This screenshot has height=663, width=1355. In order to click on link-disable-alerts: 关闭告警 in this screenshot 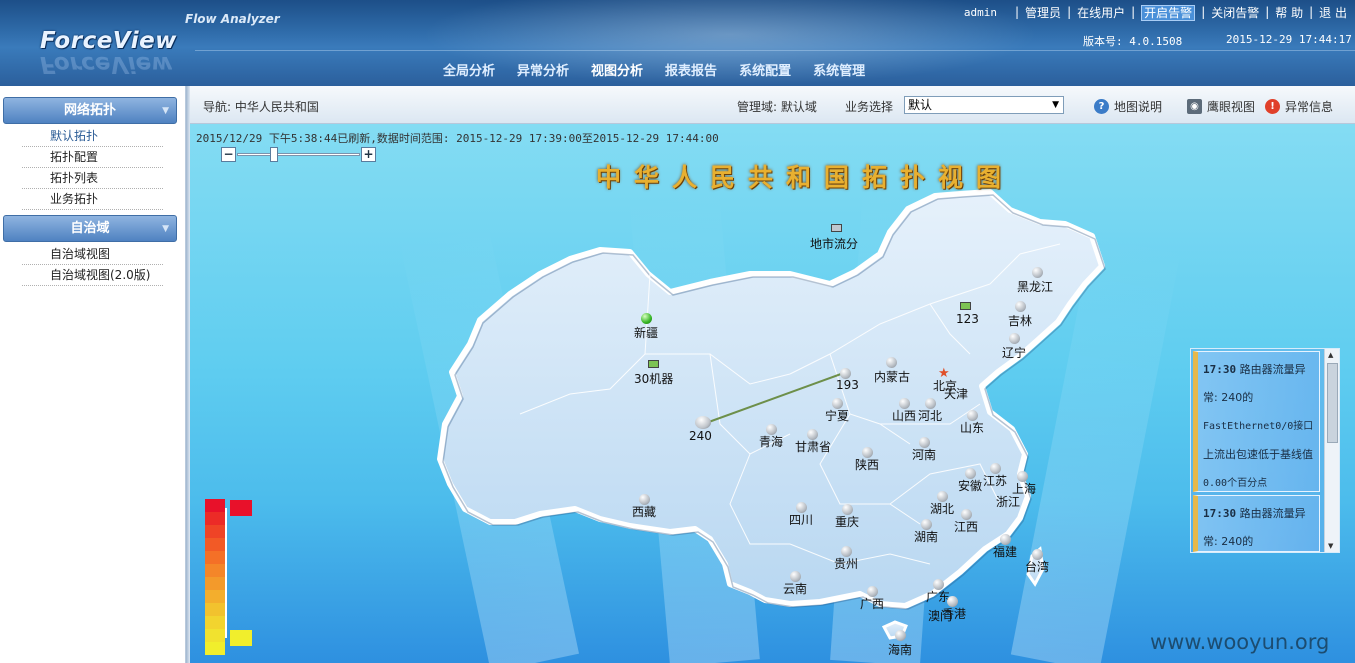, I will do `click(1235, 12)`.